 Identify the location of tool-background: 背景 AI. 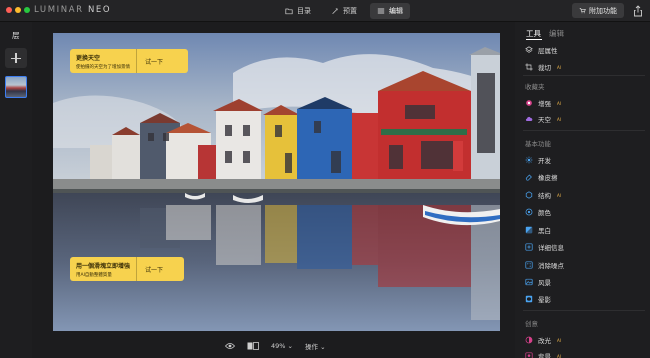
(543, 354).